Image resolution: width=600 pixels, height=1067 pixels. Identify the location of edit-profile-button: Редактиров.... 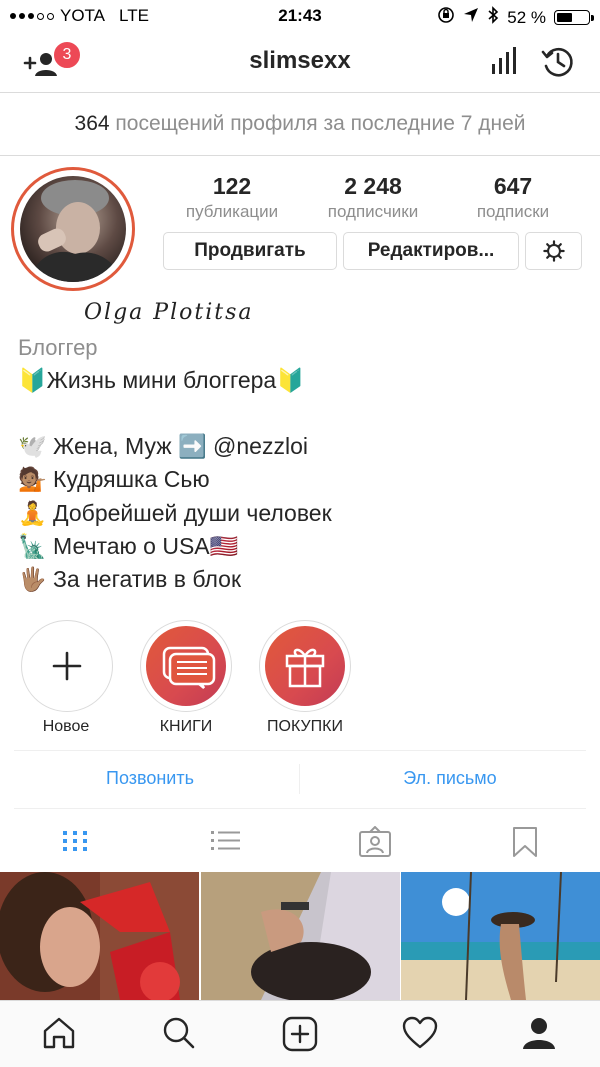
(431, 251).